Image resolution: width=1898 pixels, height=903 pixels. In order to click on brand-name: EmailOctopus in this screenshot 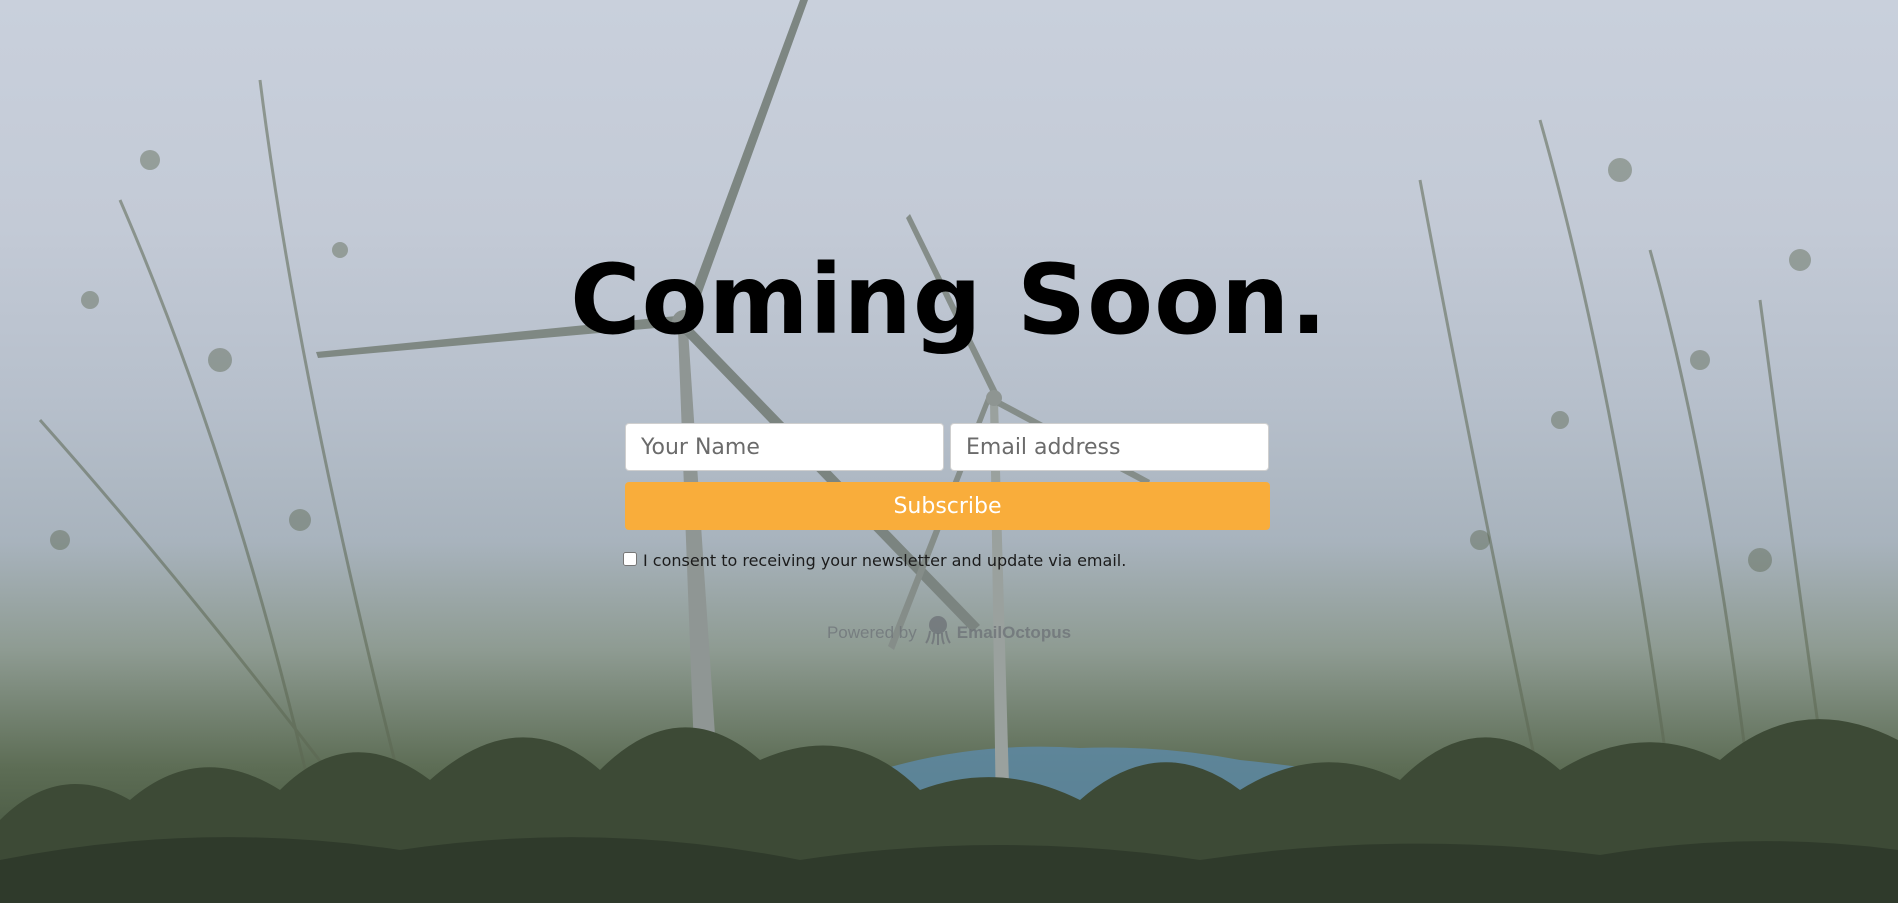, I will do `click(1014, 632)`.